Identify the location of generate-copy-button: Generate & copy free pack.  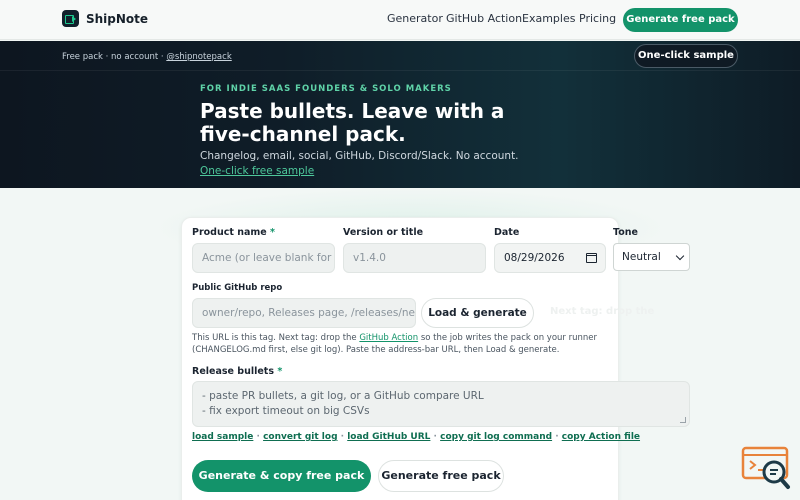
(281, 476).